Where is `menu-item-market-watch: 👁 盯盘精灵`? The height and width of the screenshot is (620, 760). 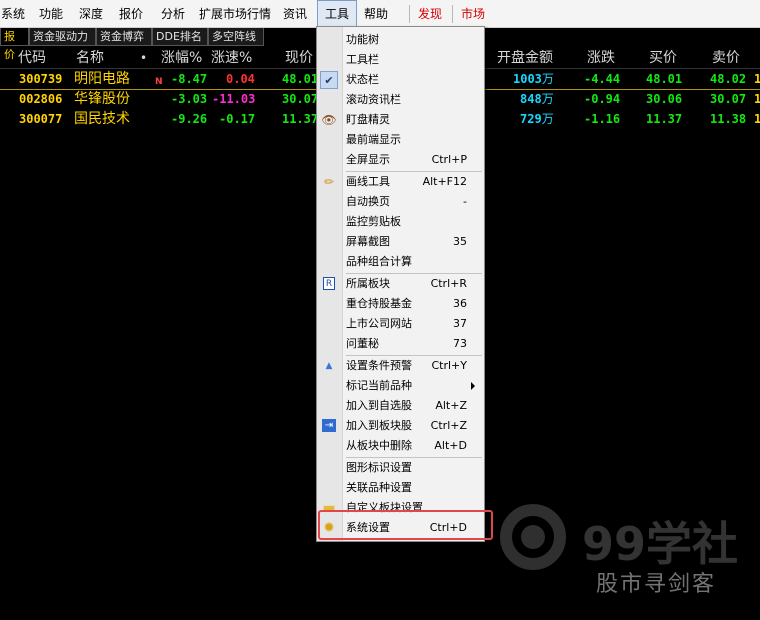
menu-item-market-watch: 👁 盯盘精灵 is located at coordinates (400, 120).